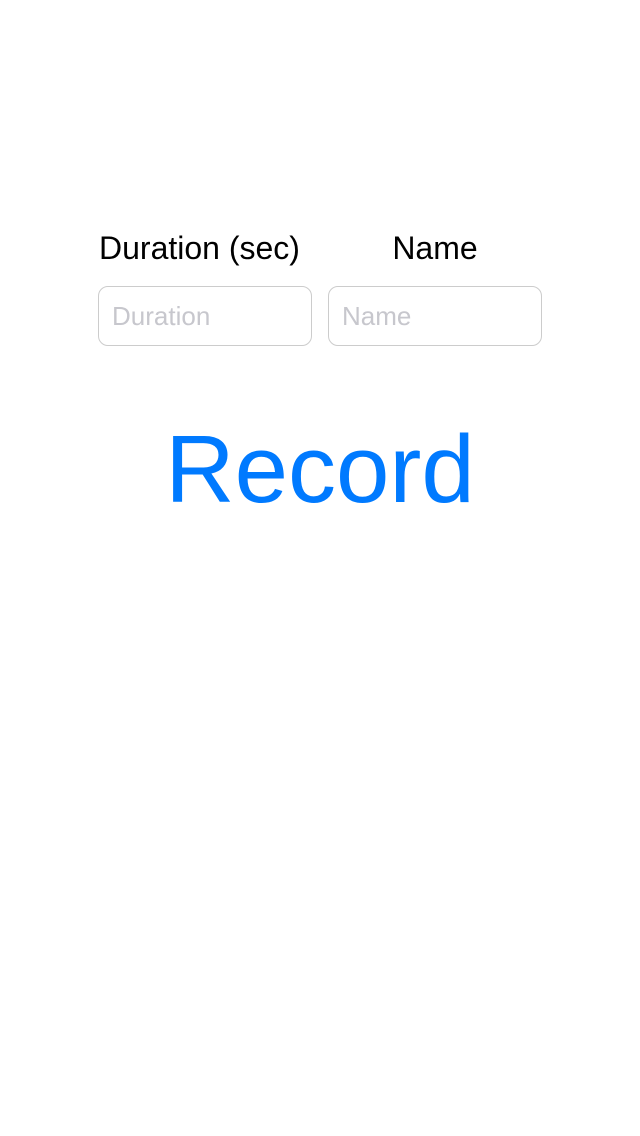 The width and height of the screenshot is (640, 1136). I want to click on record-button: Record, so click(320, 470).